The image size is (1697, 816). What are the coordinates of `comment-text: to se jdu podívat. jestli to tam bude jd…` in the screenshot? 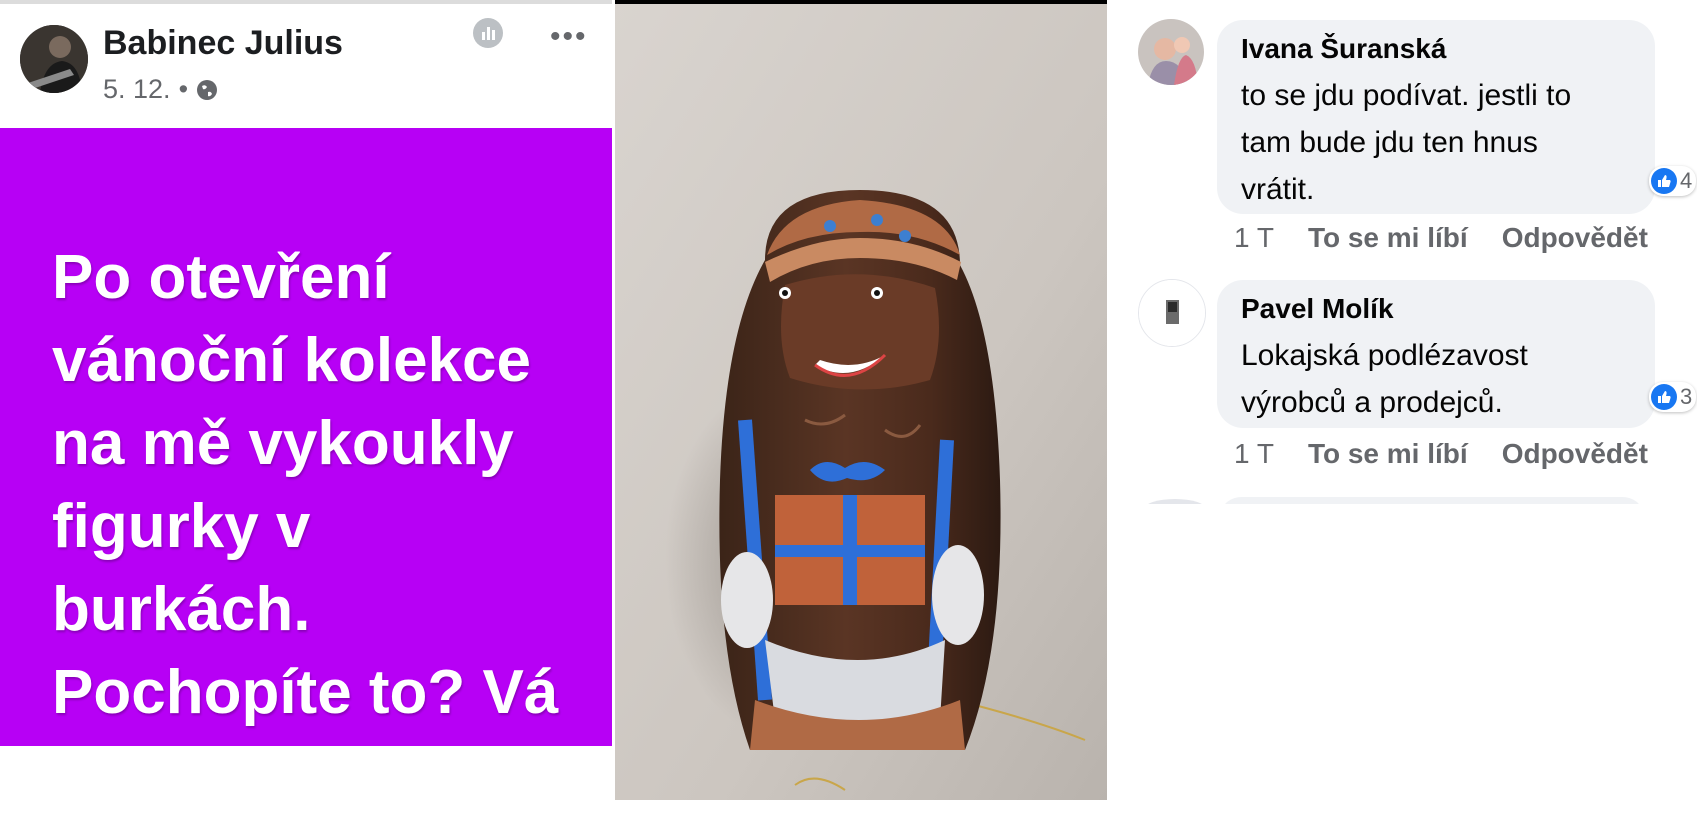 It's located at (1406, 142).